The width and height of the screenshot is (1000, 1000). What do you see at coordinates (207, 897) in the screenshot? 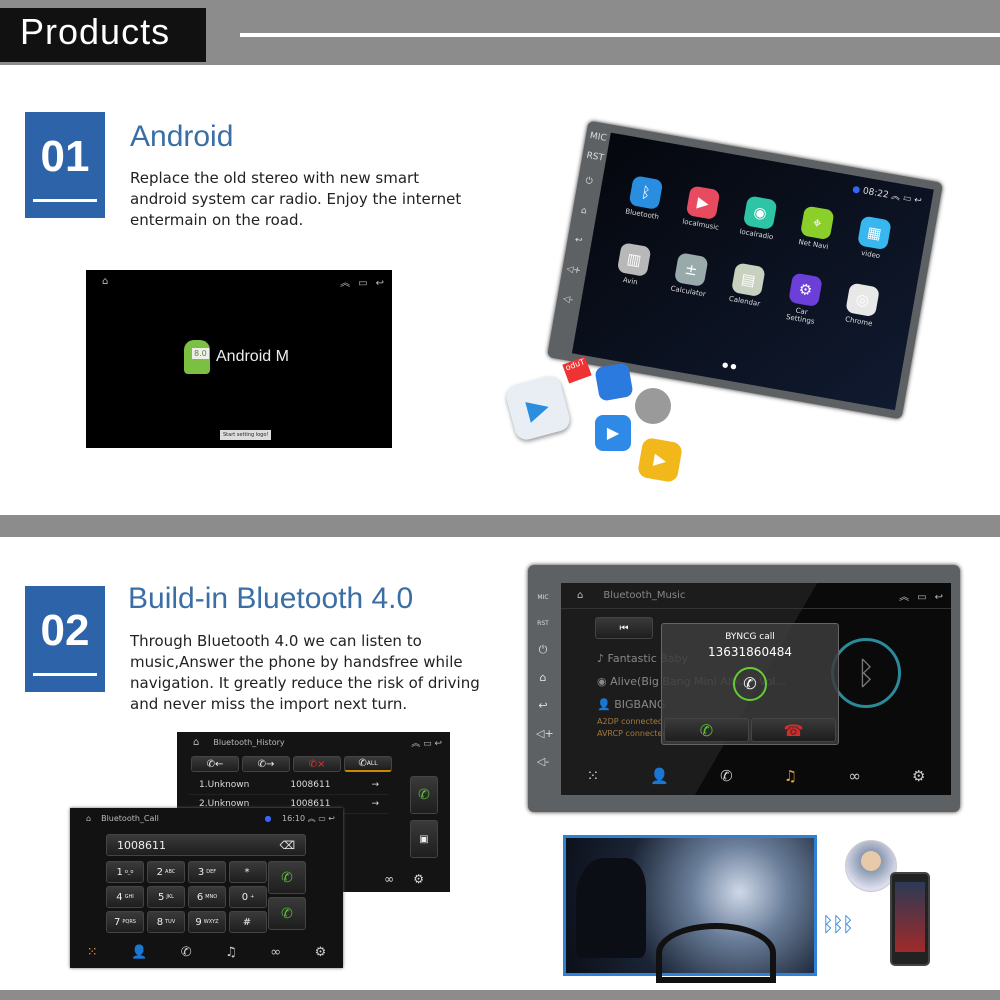
I see `keypad-key: 6 MNO` at bounding box center [207, 897].